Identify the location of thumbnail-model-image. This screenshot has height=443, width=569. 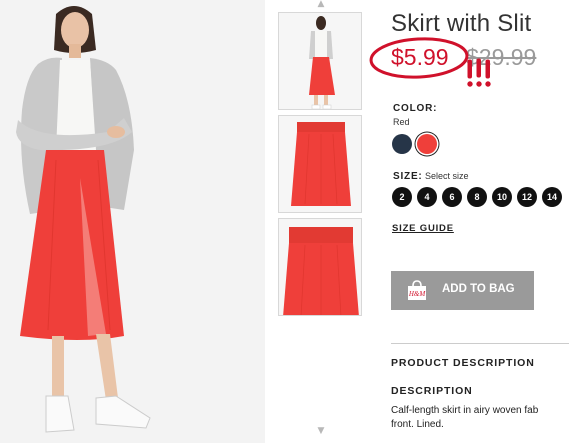
(320, 61).